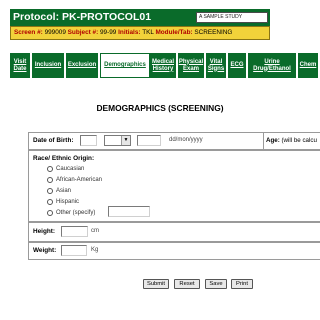 This screenshot has height=320, width=320. I want to click on race-option-hispanic: Hispanic, so click(63, 201).